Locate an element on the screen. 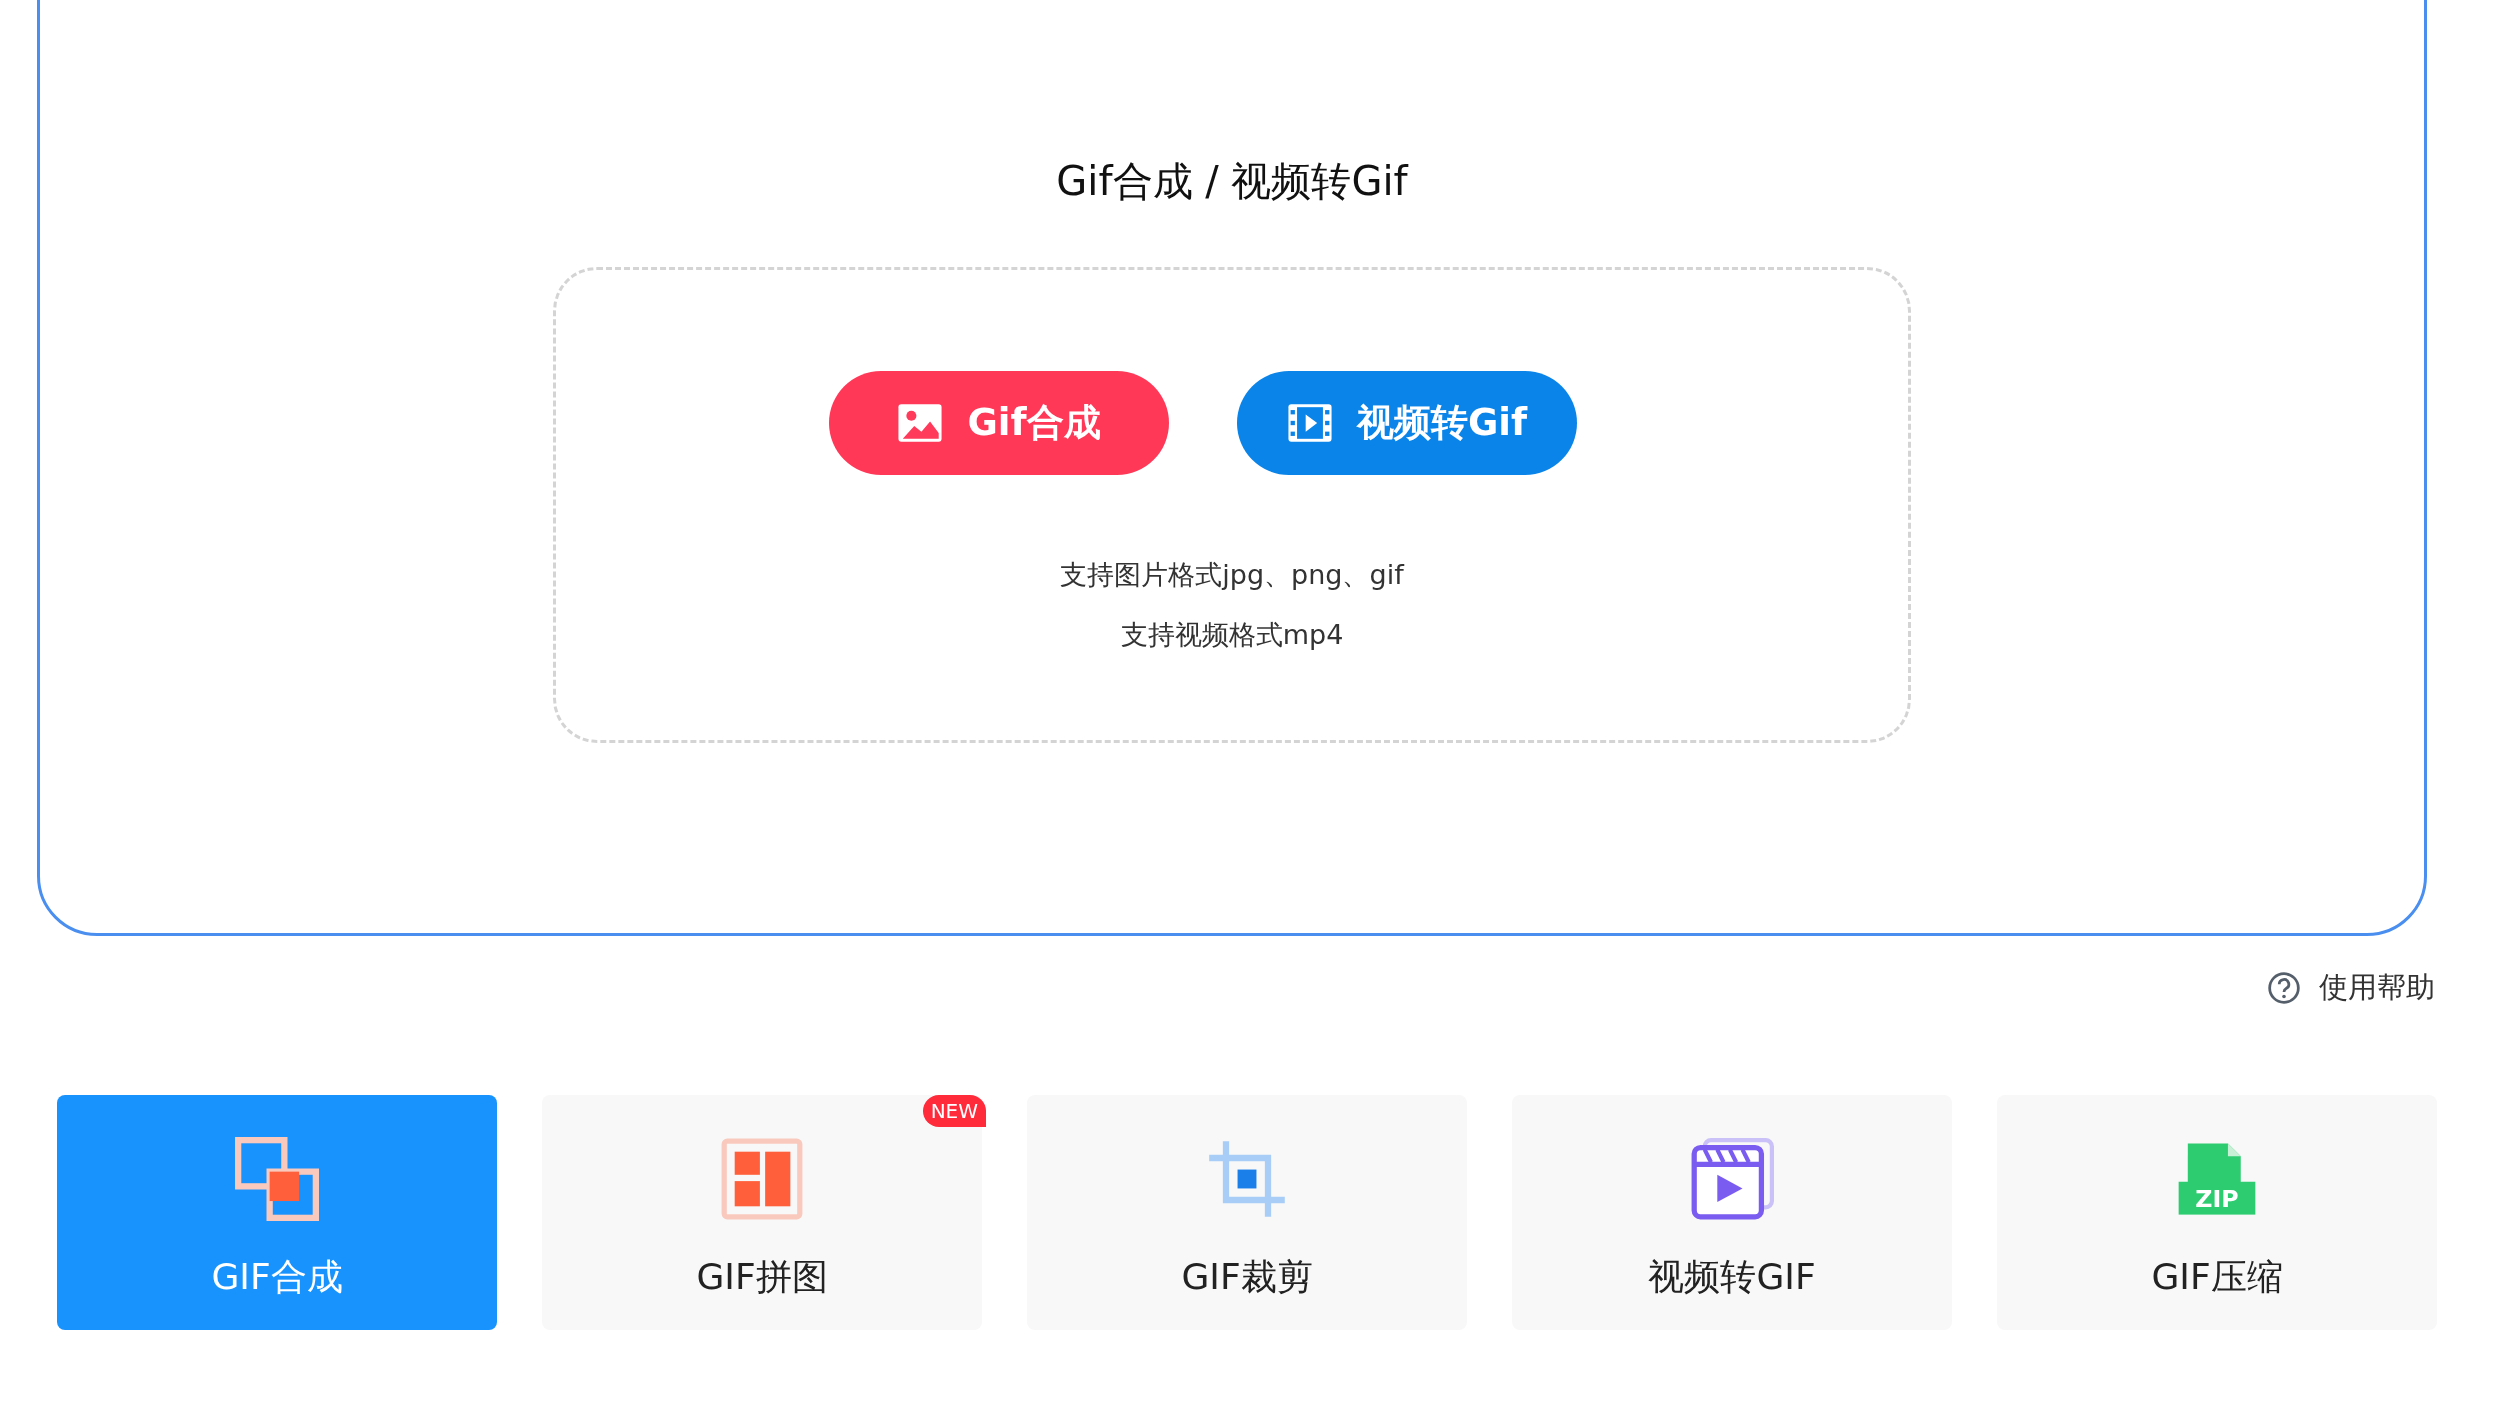  zip-text: ZIP is located at coordinates (2217, 1199).